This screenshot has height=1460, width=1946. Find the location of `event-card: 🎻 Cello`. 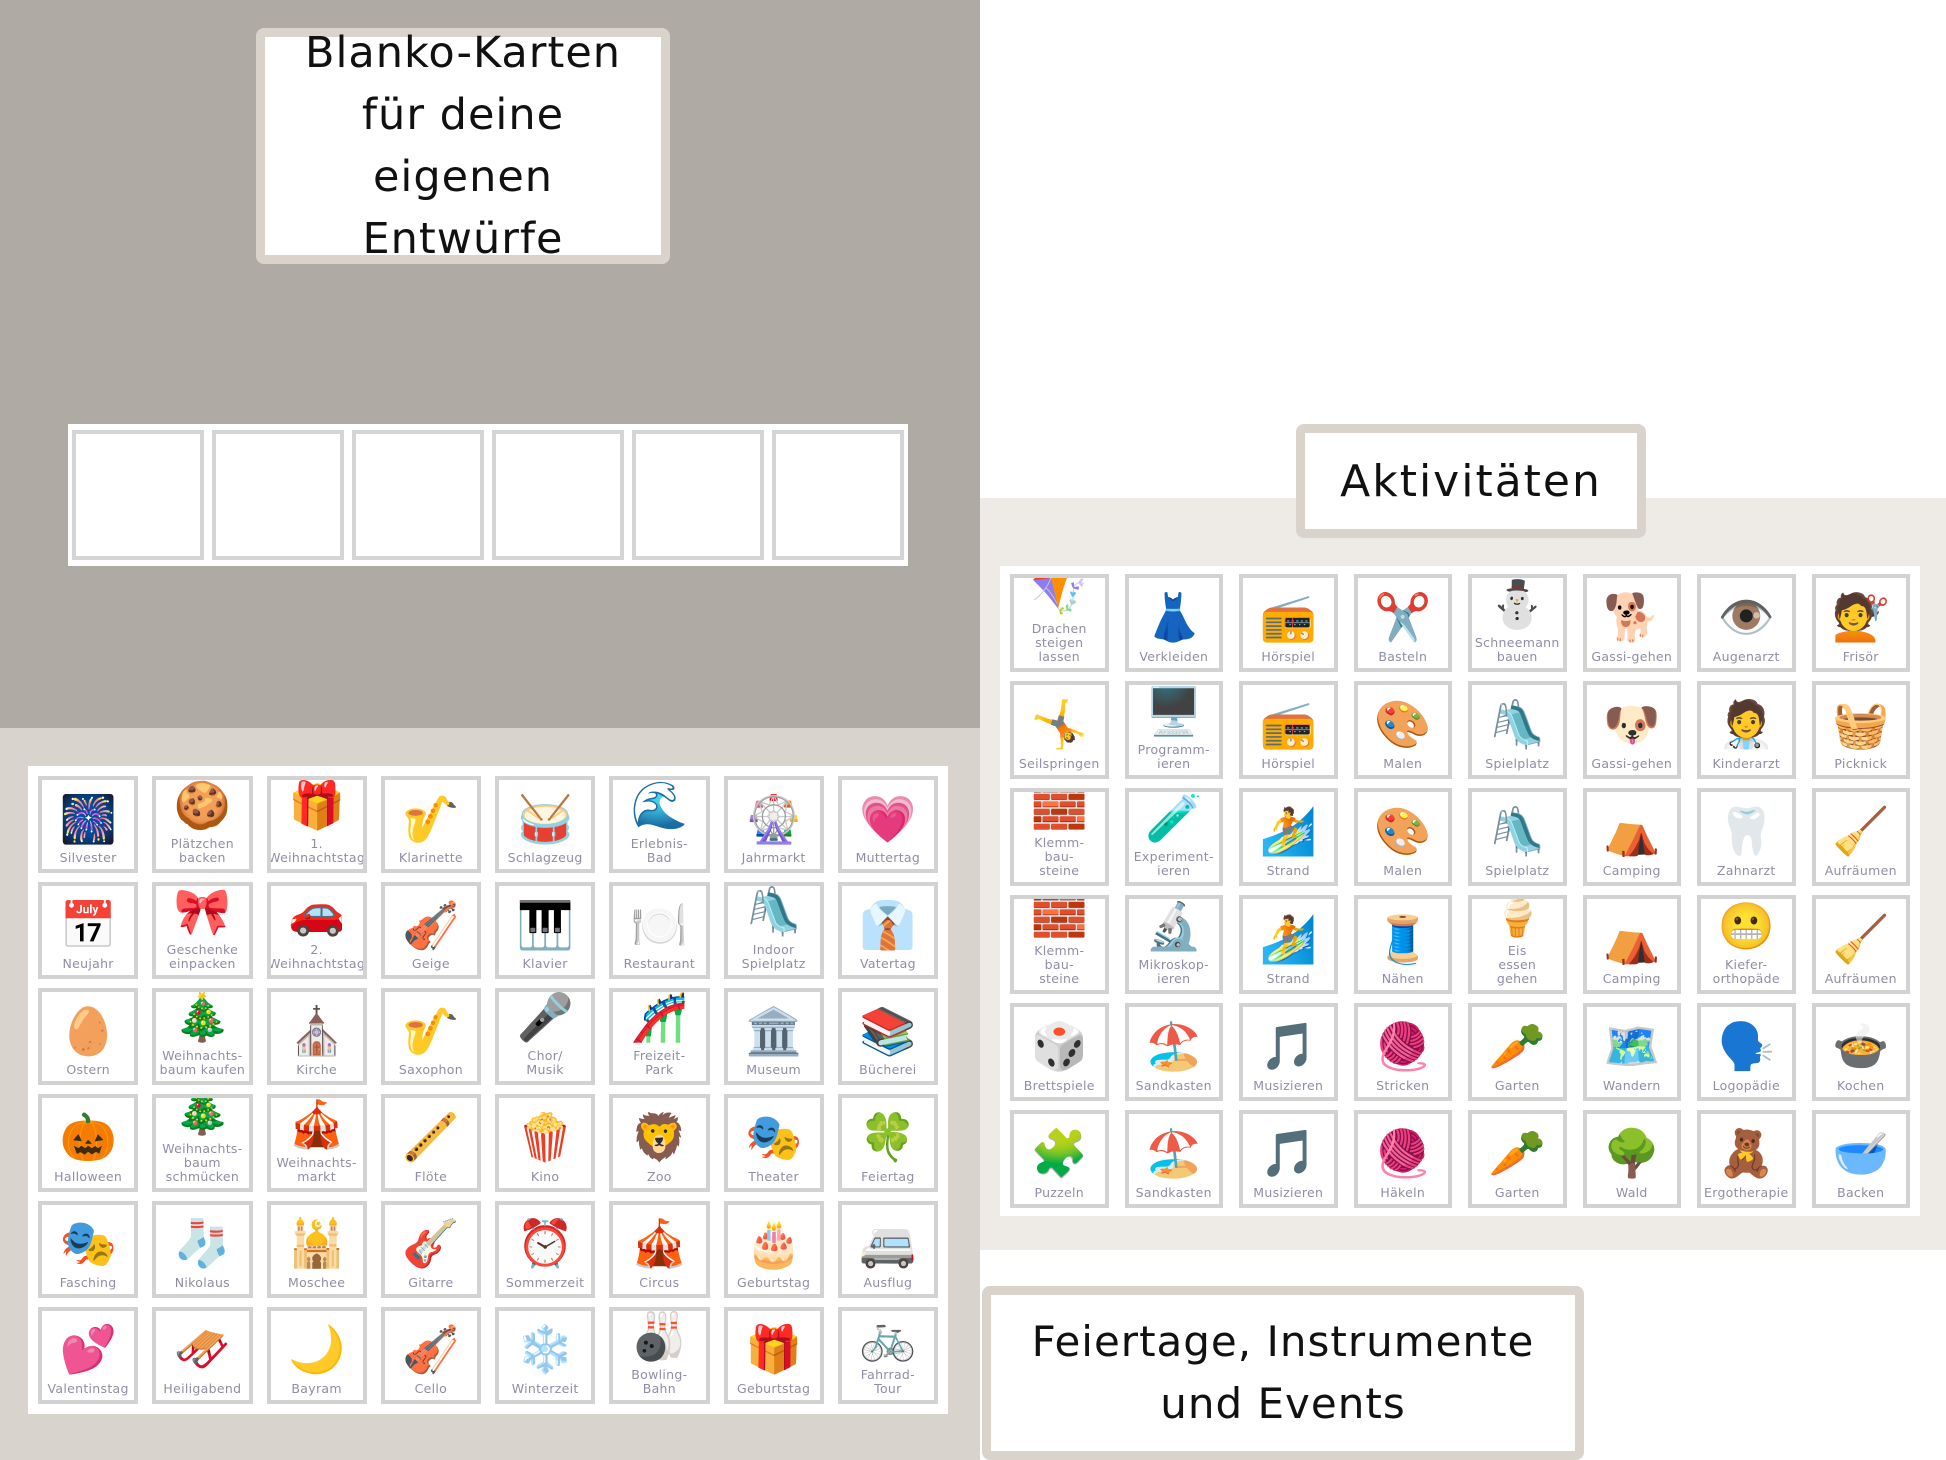

event-card: 🎻 Cello is located at coordinates (430, 1355).